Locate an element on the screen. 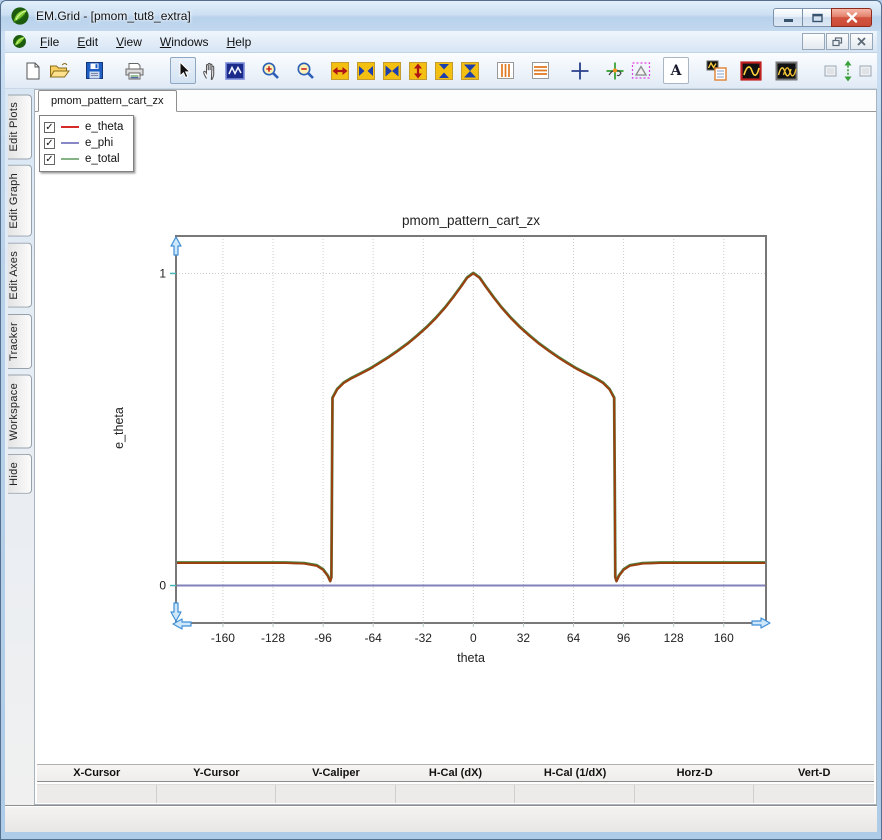 This screenshot has height=840, width=882. cross-cursor-icon is located at coordinates (580, 70).